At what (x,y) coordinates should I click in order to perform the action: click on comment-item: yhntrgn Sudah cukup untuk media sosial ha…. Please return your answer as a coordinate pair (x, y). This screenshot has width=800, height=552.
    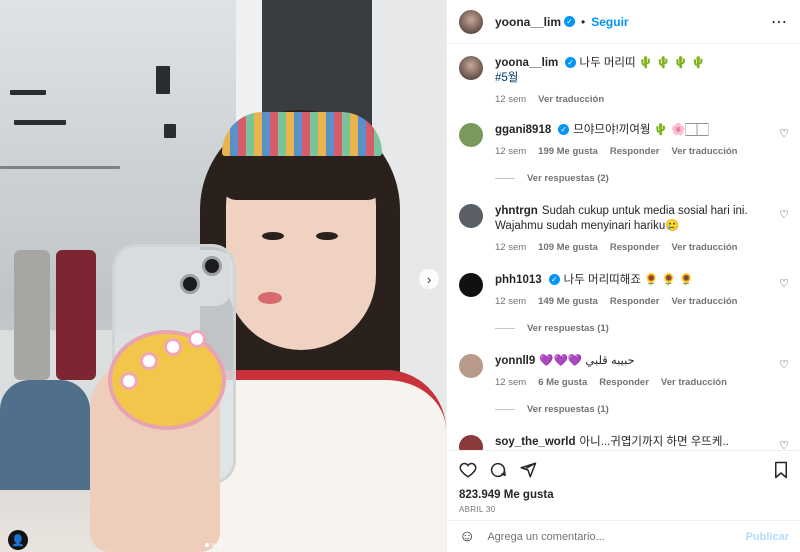
    Looking at the image, I should click on (624, 228).